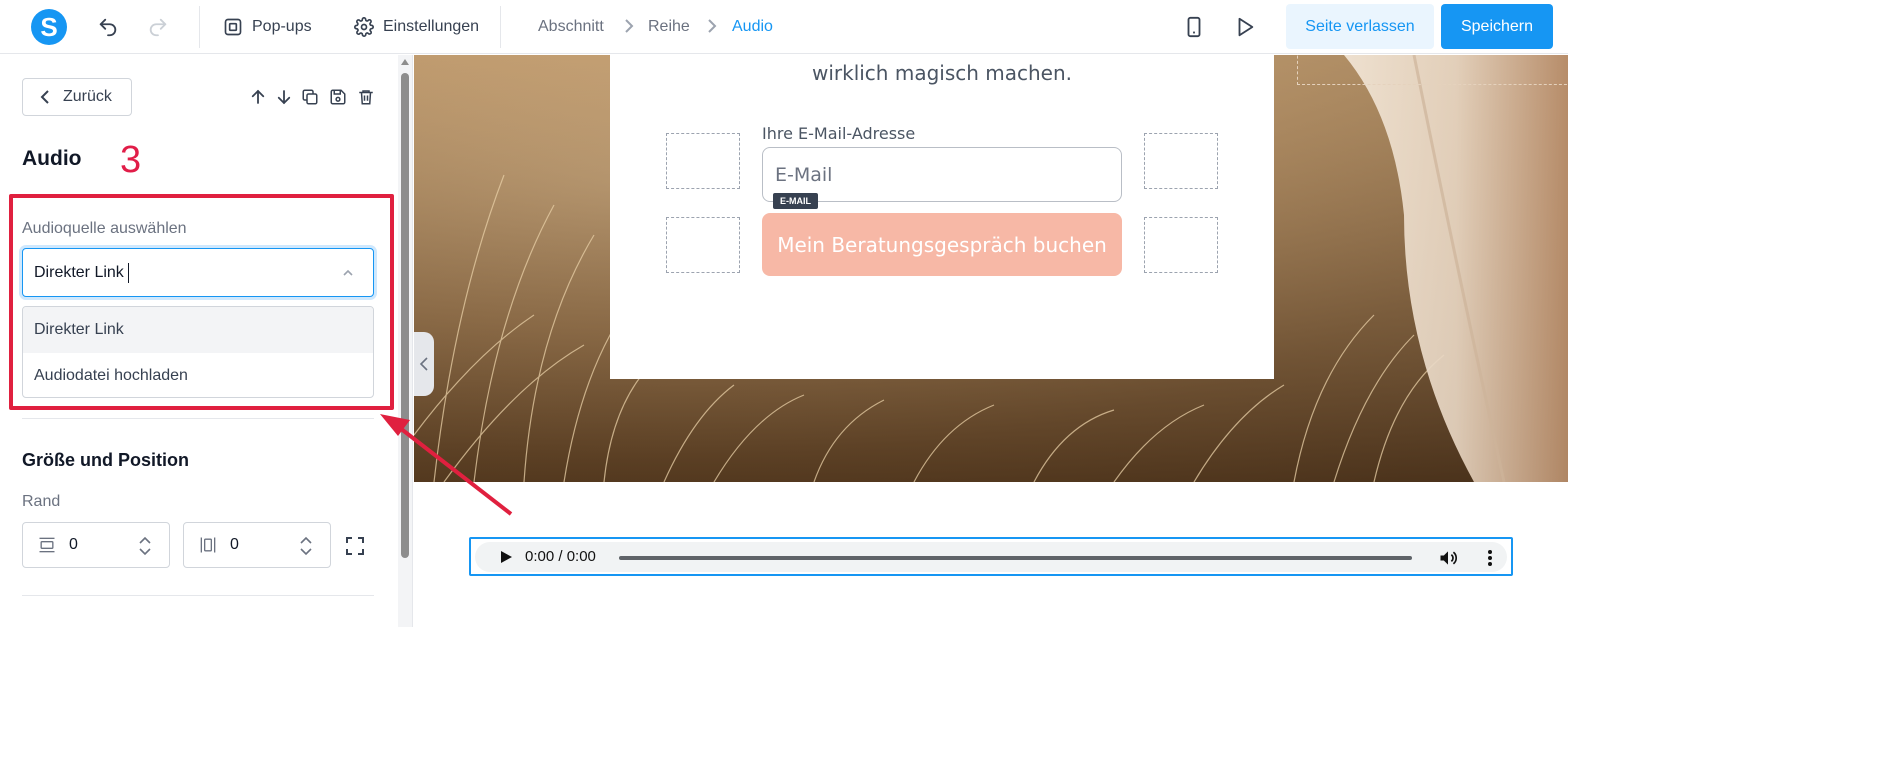 Image resolution: width=1899 pixels, height=759 pixels. Describe the element at coordinates (131, 160) in the screenshot. I see `step-number-annotation: 3` at that location.